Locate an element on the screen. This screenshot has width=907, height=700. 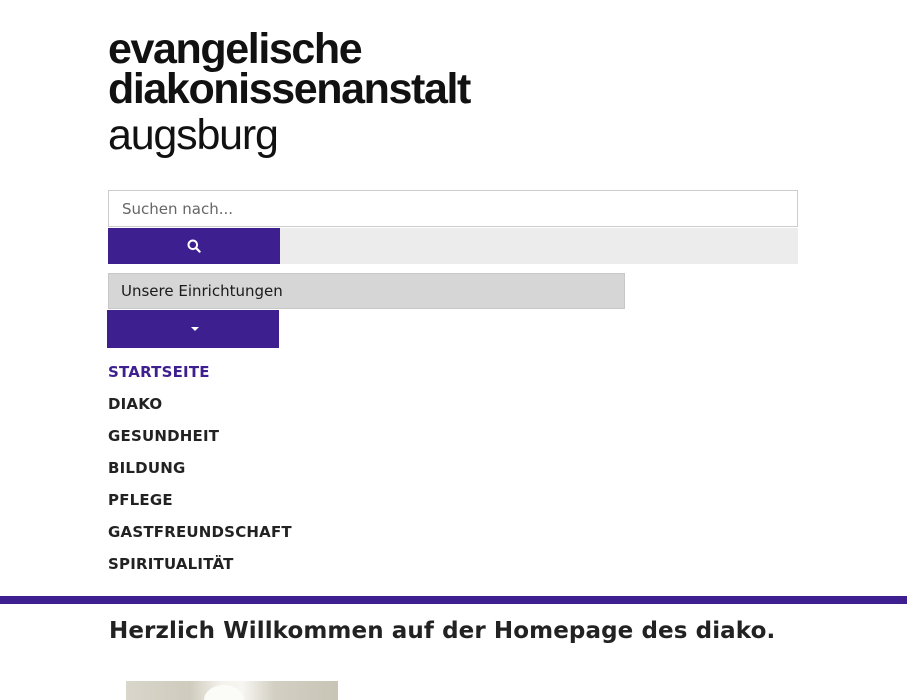
nav-item-bildung: BILDUNG is located at coordinates (200, 472).